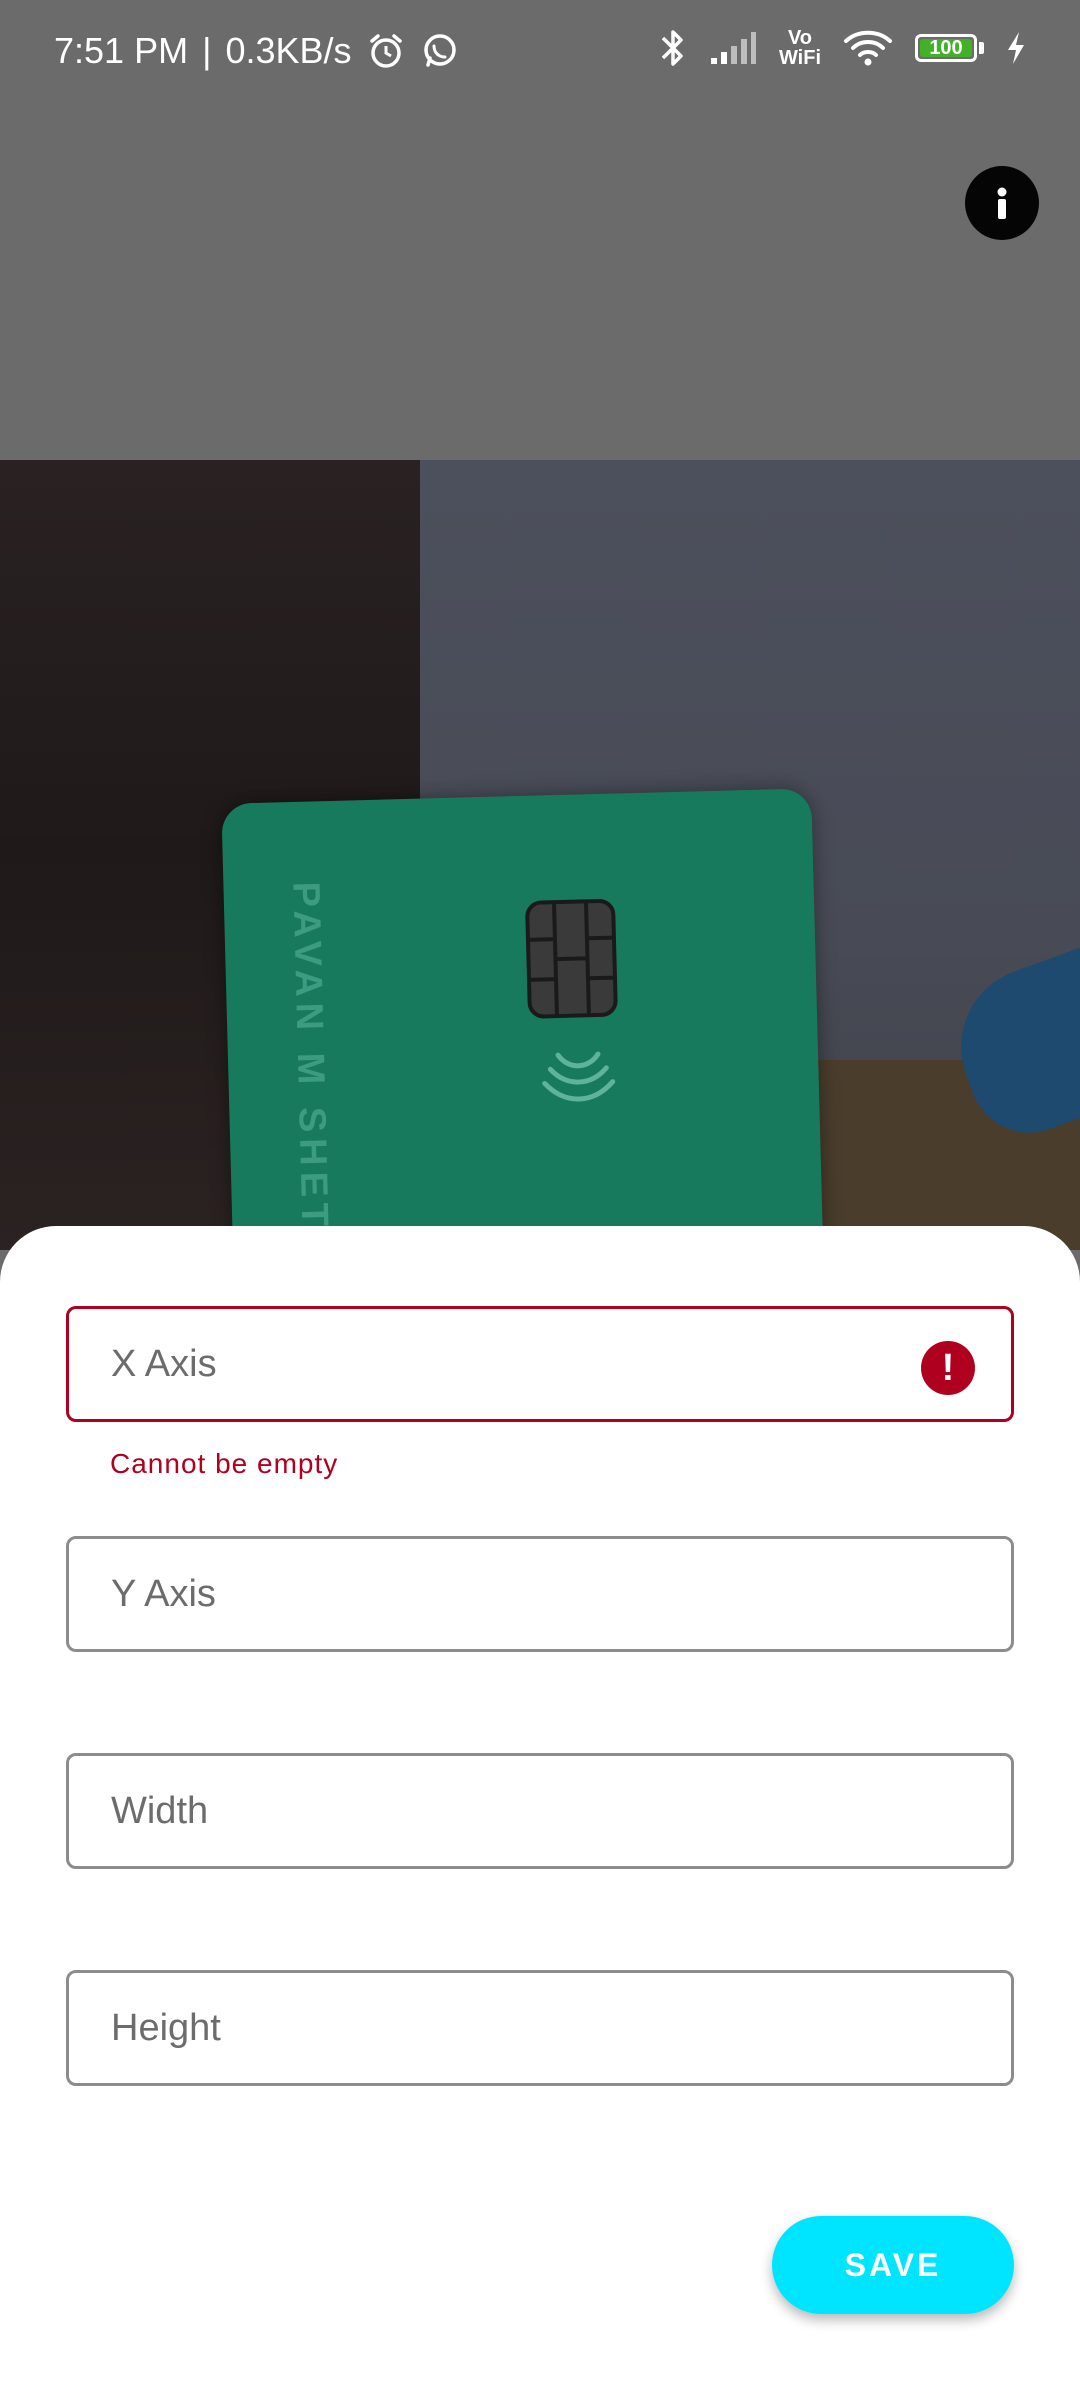 The image size is (1080, 2400). I want to click on height-label: Height, so click(166, 2028).